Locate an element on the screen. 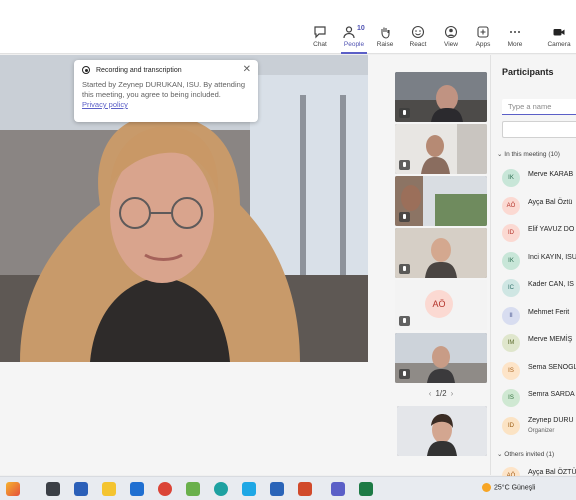 Image resolution: width=576 pixels, height=500 pixels. people-button: 10 People is located at coordinates (354, 37).